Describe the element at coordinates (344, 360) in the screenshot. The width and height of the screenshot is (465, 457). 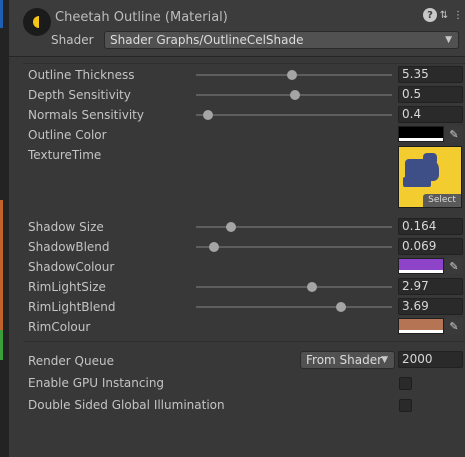
I see `render-queue-mode: From Shader` at that location.